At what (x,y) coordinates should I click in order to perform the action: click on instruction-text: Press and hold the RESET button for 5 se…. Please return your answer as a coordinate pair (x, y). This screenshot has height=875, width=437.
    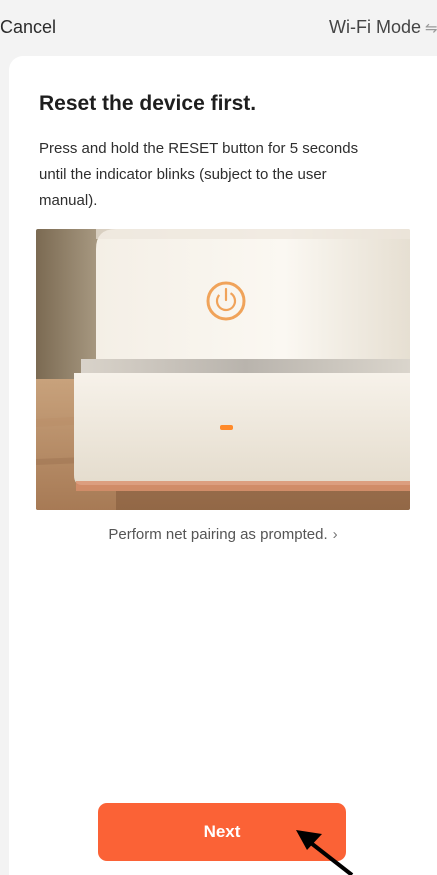
    Looking at the image, I should click on (199, 174).